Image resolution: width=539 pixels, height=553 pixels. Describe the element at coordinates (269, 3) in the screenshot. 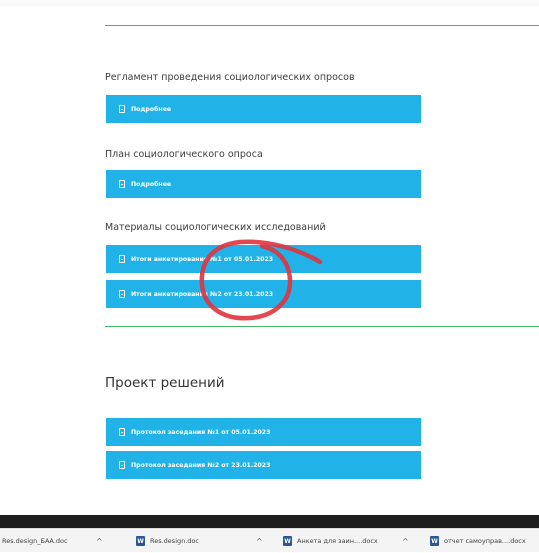

I see `top-strip` at that location.